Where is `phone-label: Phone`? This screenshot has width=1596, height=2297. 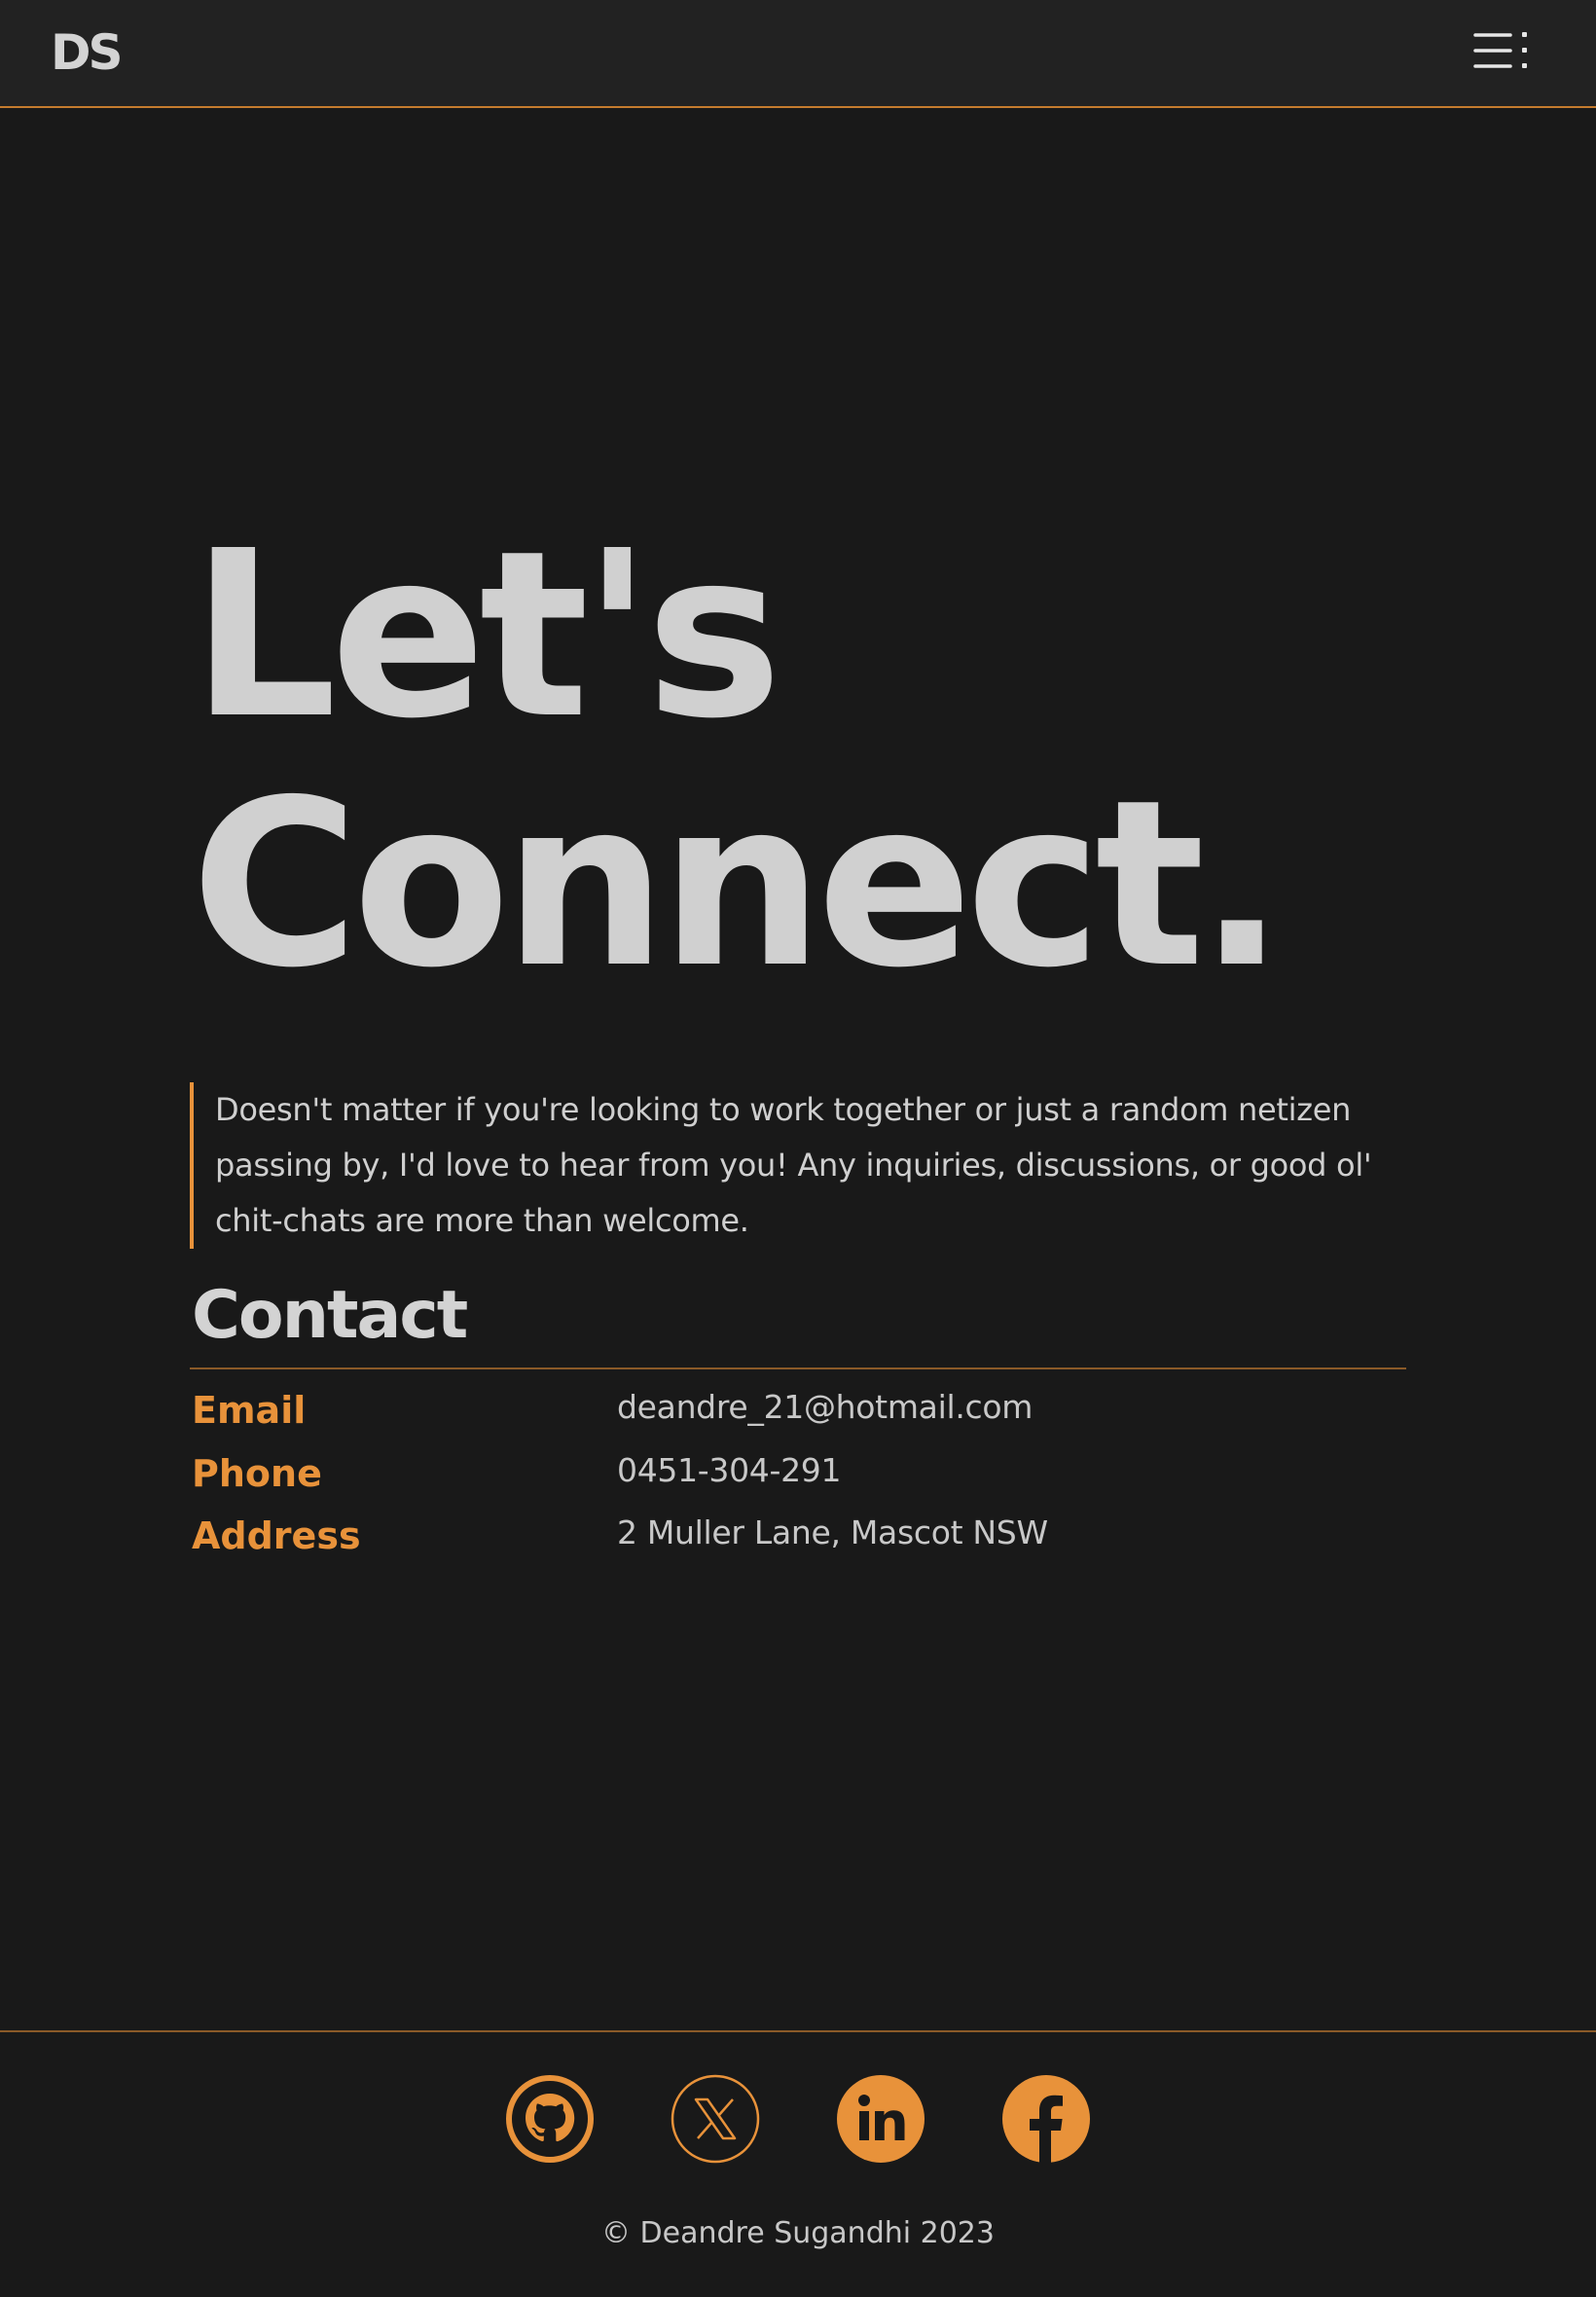
phone-label: Phone is located at coordinates (257, 1473).